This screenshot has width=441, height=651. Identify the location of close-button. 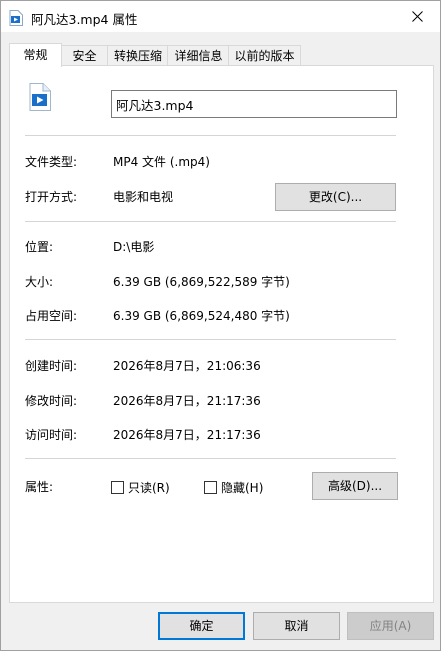
(417, 16).